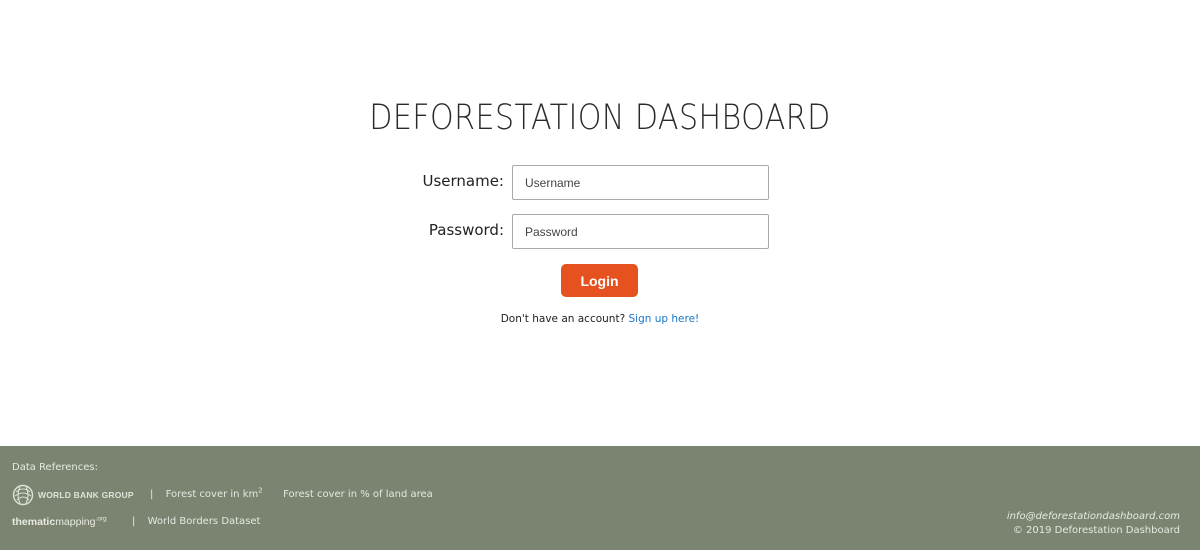 The width and height of the screenshot is (1200, 550). I want to click on thematic-mapping-link: thematicmapping.org, so click(59, 522).